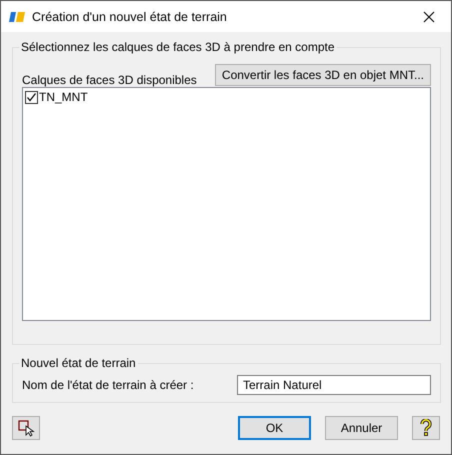 This screenshot has width=452, height=455. I want to click on group-legend: Sélectionnez les calques de faces 3D à prendre en compte, so click(178, 47).